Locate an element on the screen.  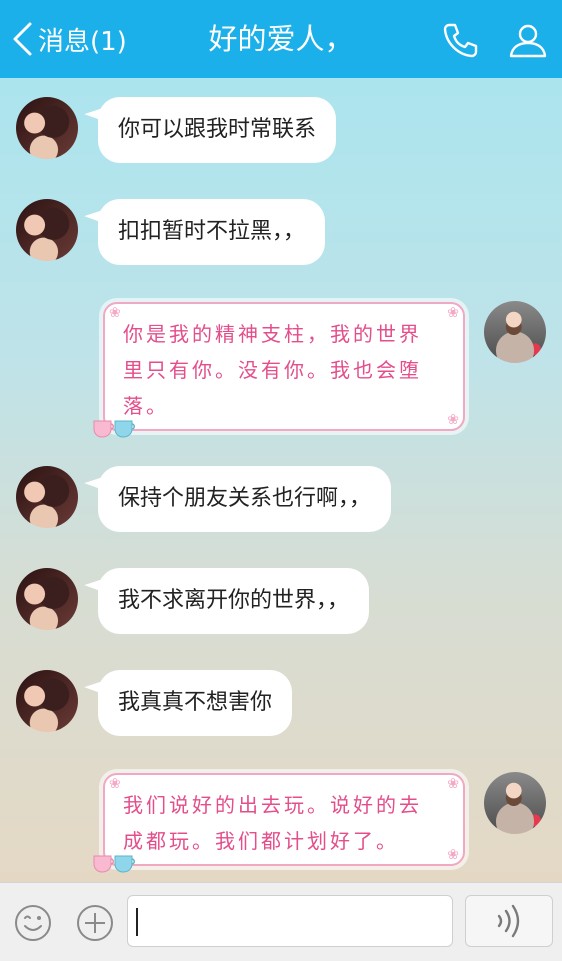
message-line: 成都玩。我们都计划好了。 is located at coordinates (261, 841).